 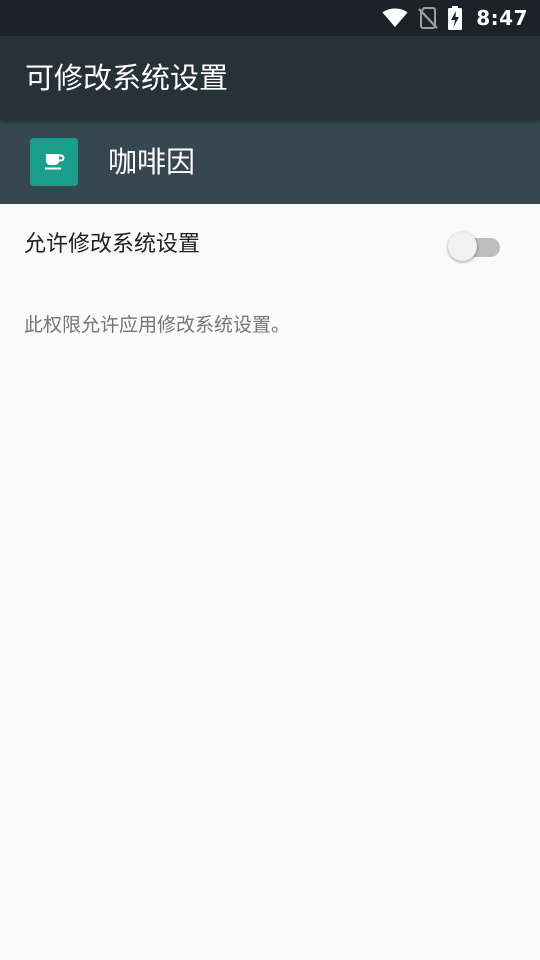 What do you see at coordinates (270, 162) in the screenshot?
I see `app-header: 咖啡因` at bounding box center [270, 162].